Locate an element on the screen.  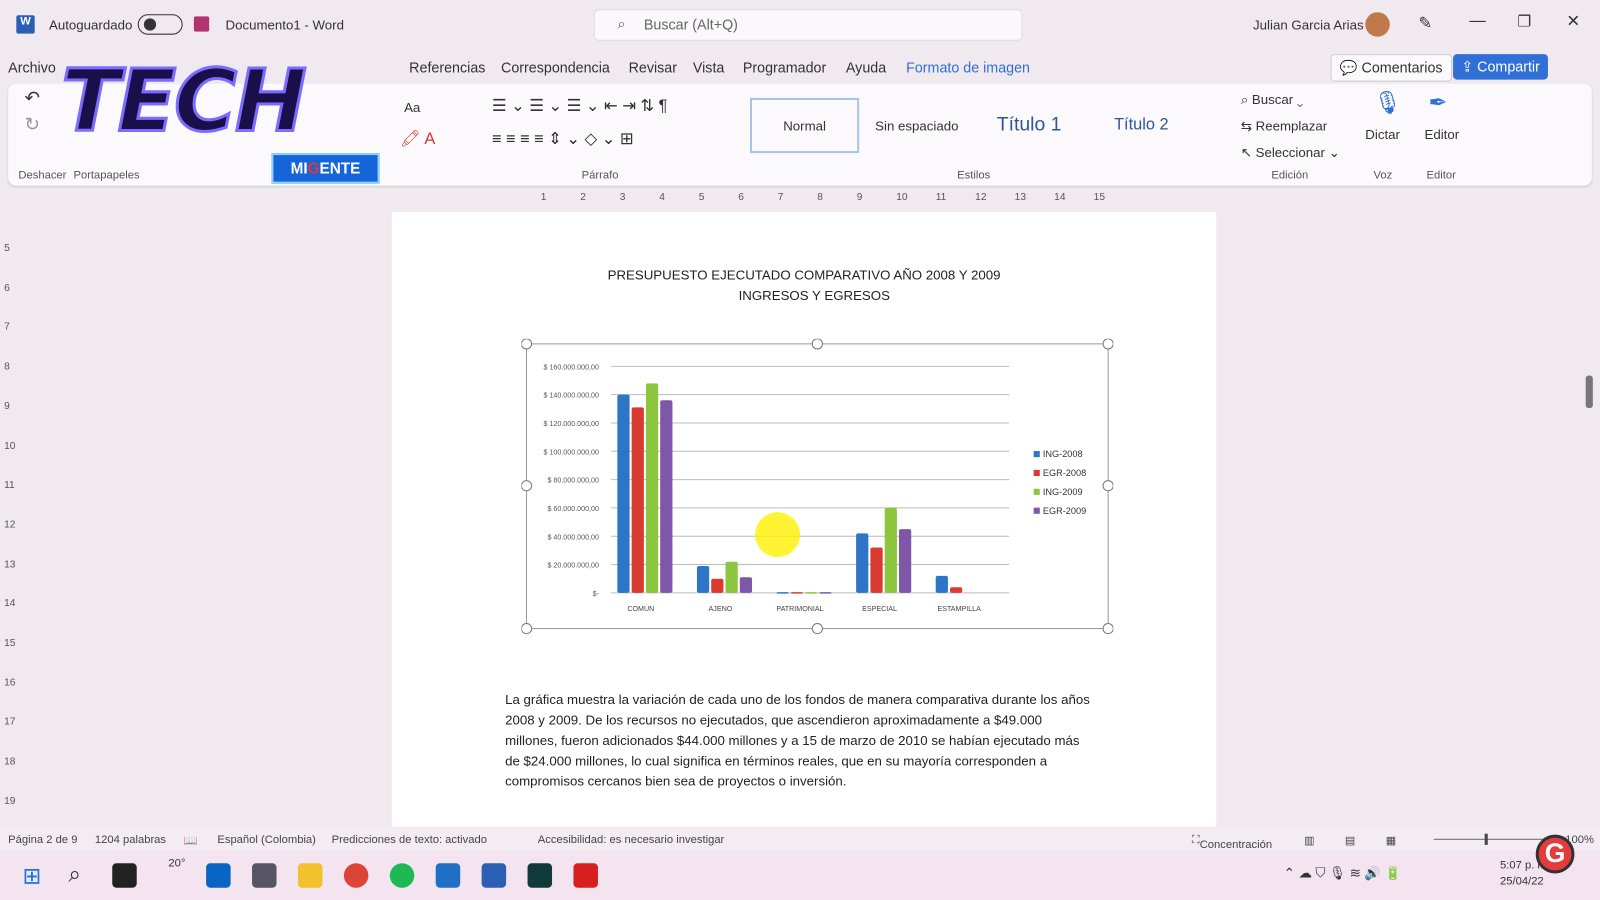
read-mode-icon: ▥ is located at coordinates (1309, 840).